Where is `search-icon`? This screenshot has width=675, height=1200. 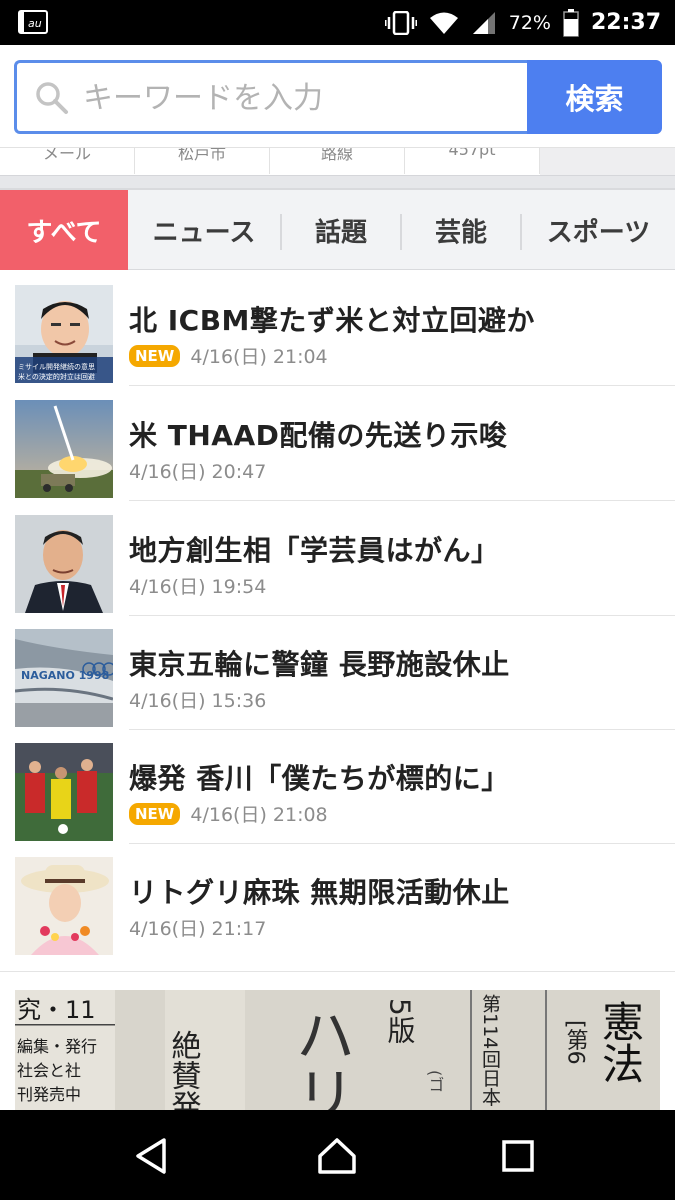
search-icon is located at coordinates (52, 98).